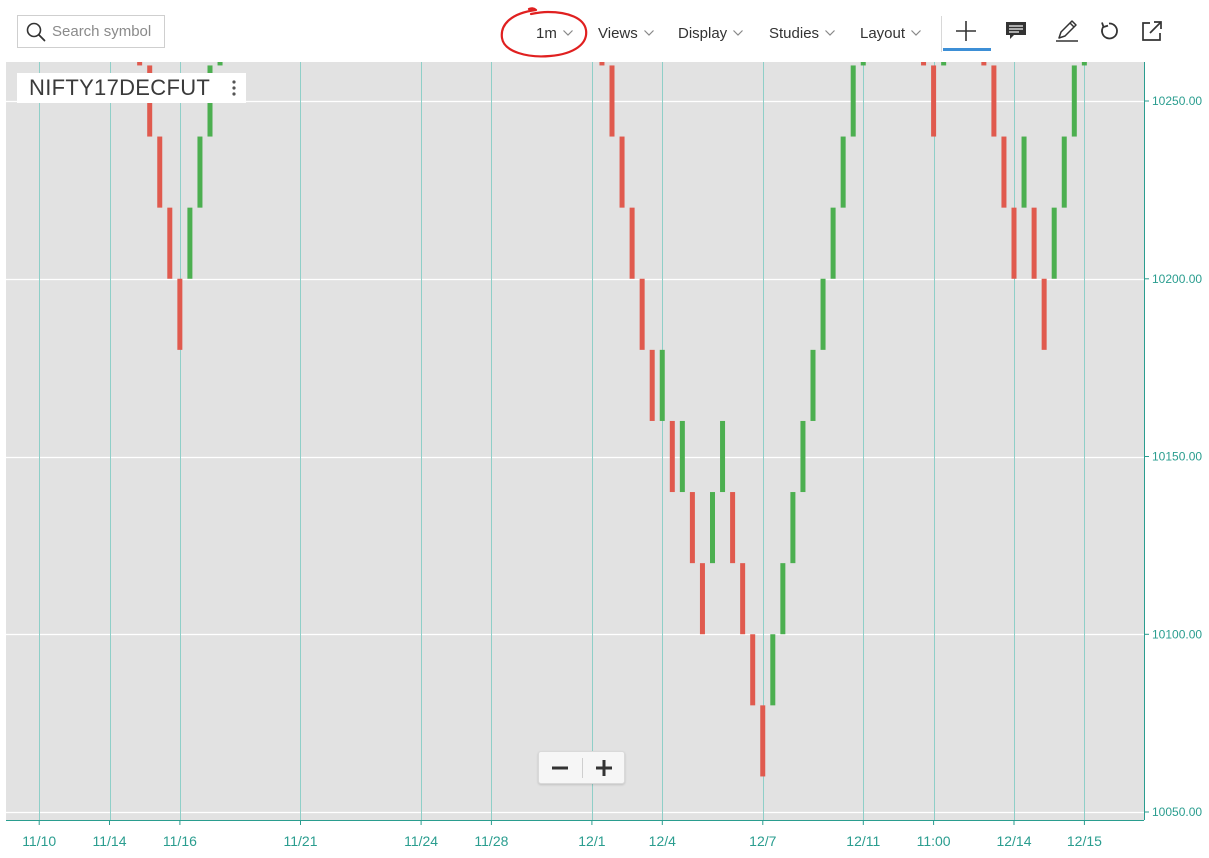 The width and height of the screenshot is (1209, 858). Describe the element at coordinates (794, 33) in the screenshot. I see `studies-label: Studies` at that location.